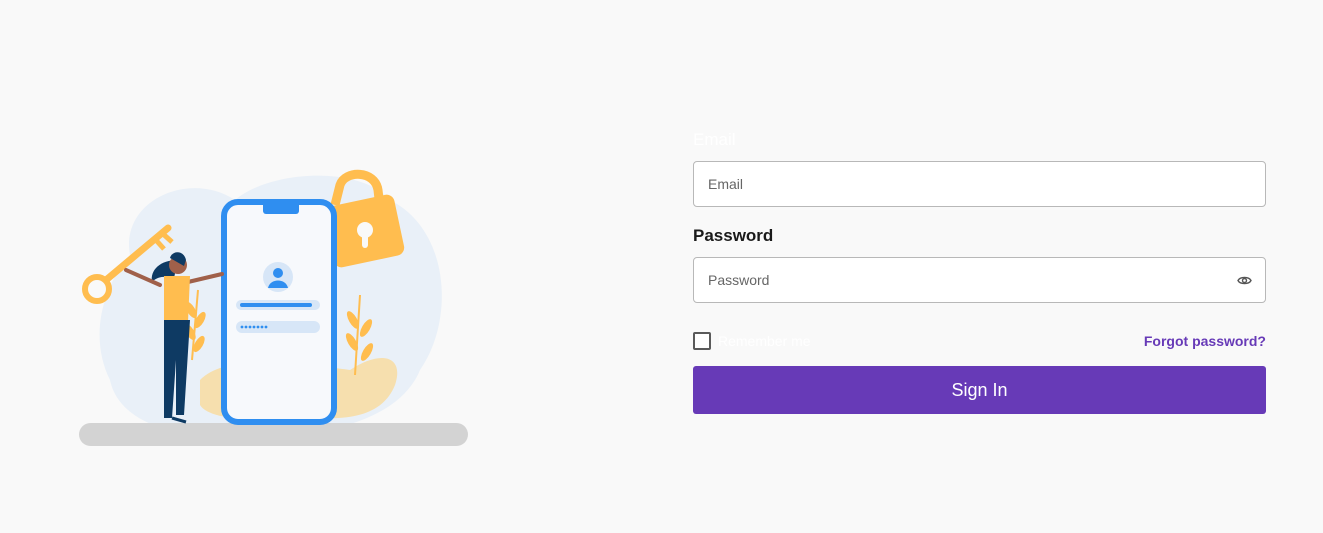 The width and height of the screenshot is (1323, 533). What do you see at coordinates (273, 434) in the screenshot?
I see `floor-shadow` at bounding box center [273, 434].